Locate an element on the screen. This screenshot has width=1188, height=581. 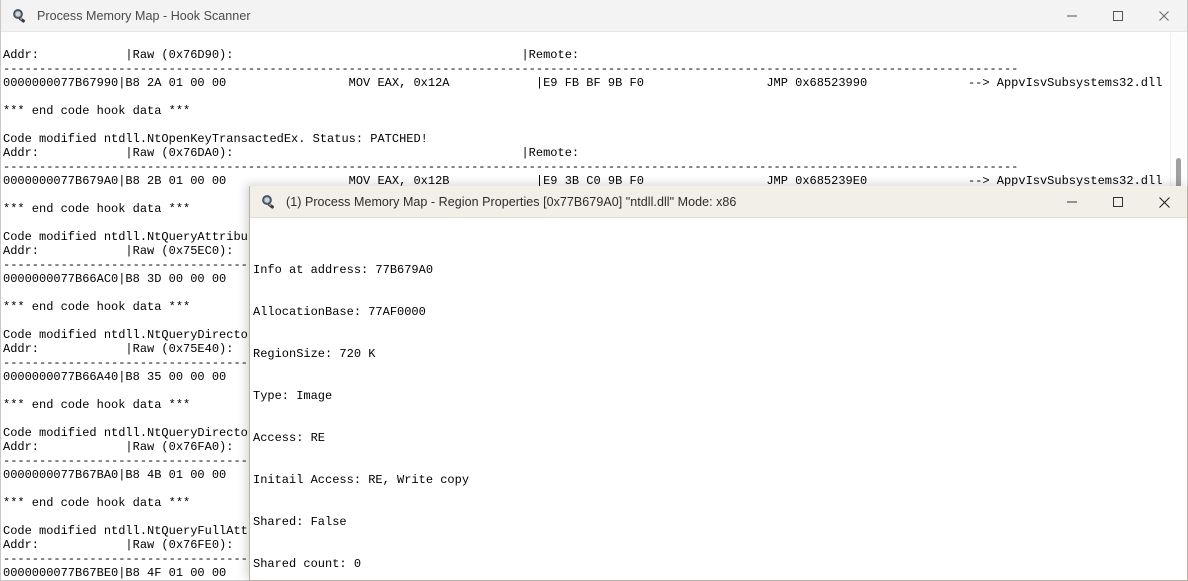
main-window-controls is located at coordinates (1118, 16).